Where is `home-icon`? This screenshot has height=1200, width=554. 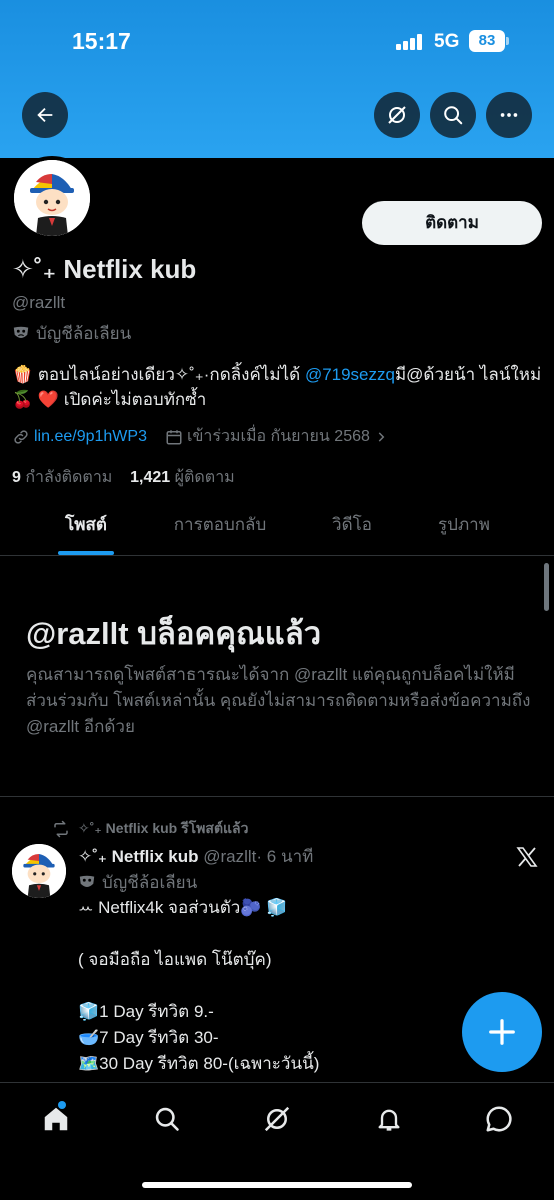 home-icon is located at coordinates (56, 1119).